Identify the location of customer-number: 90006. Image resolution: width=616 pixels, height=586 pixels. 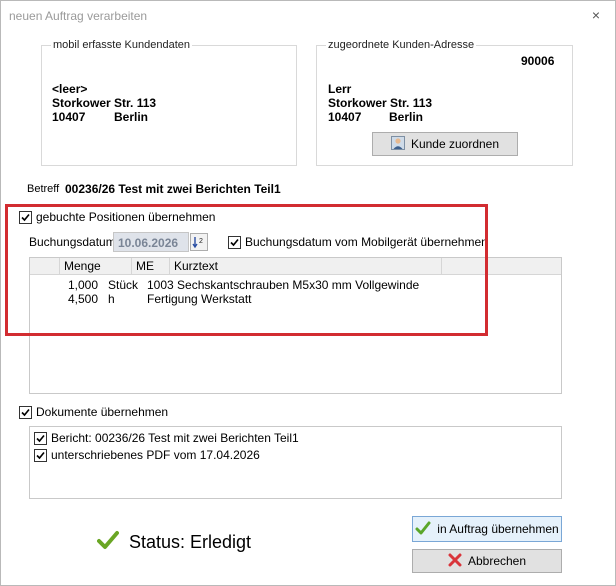
(538, 61).